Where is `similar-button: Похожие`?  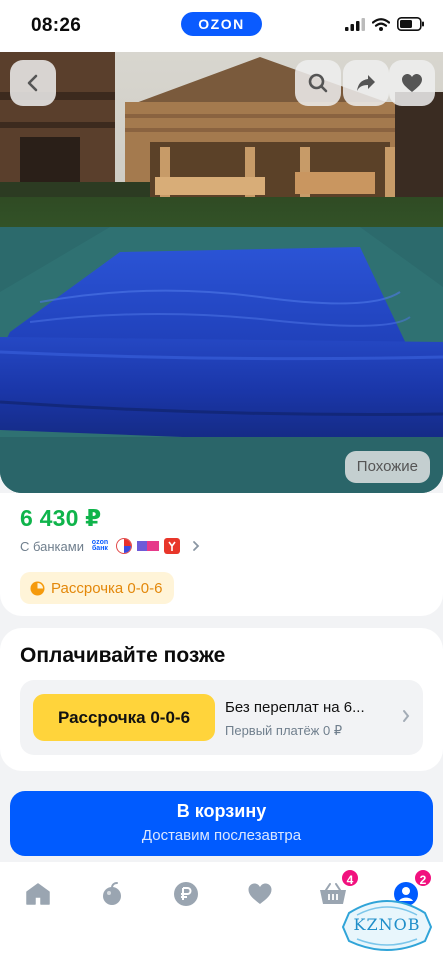 similar-button: Похожие is located at coordinates (387, 467).